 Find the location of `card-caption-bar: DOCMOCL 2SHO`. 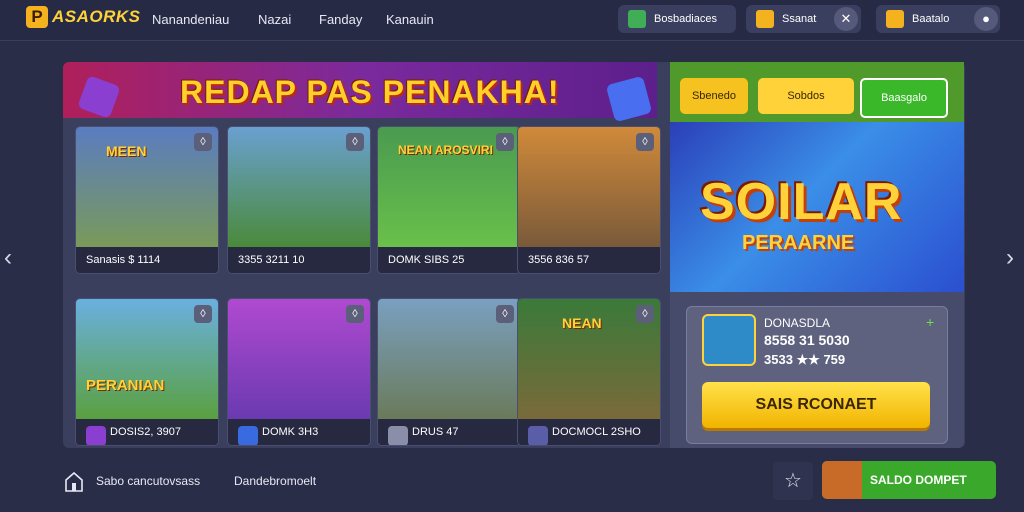

card-caption-bar: DOCMOCL 2SHO is located at coordinates (589, 432).